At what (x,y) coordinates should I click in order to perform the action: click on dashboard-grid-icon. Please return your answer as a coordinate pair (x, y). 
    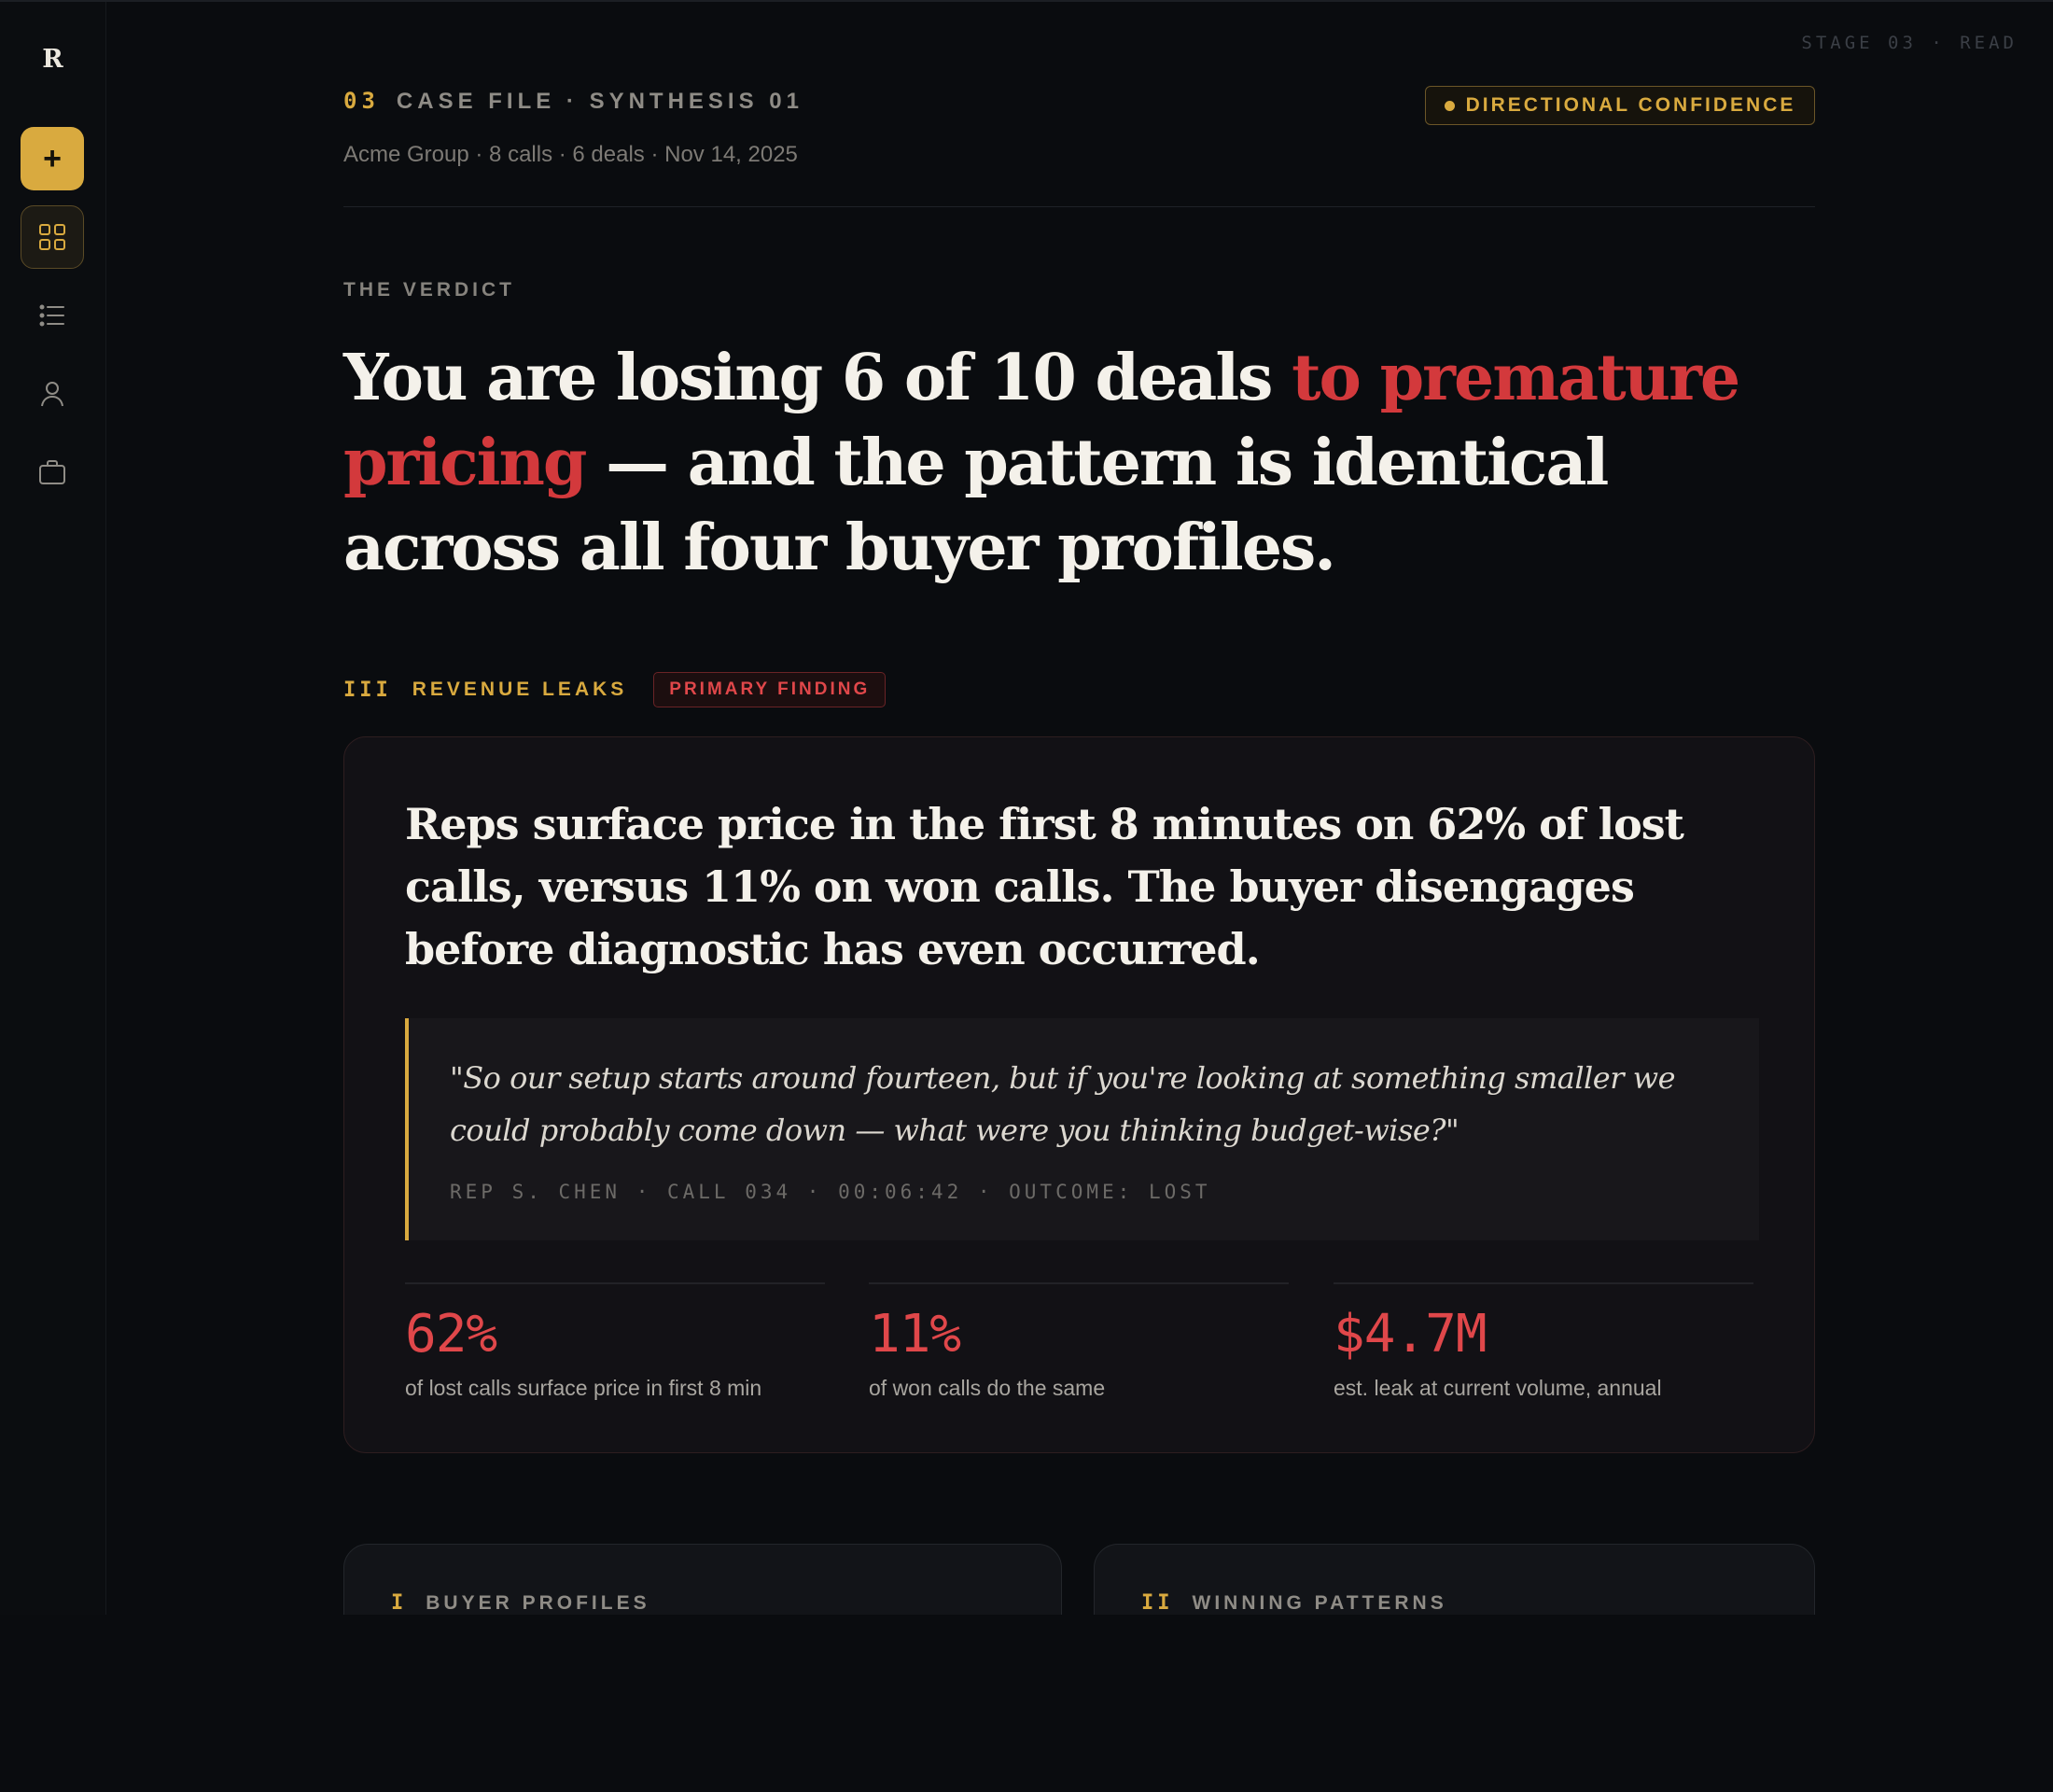
    Looking at the image, I should click on (52, 237).